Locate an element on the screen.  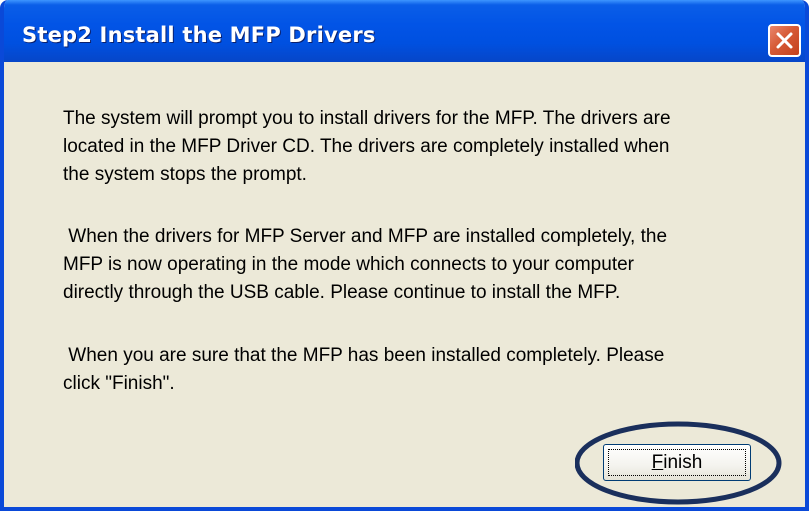
close-button is located at coordinates (784, 40).